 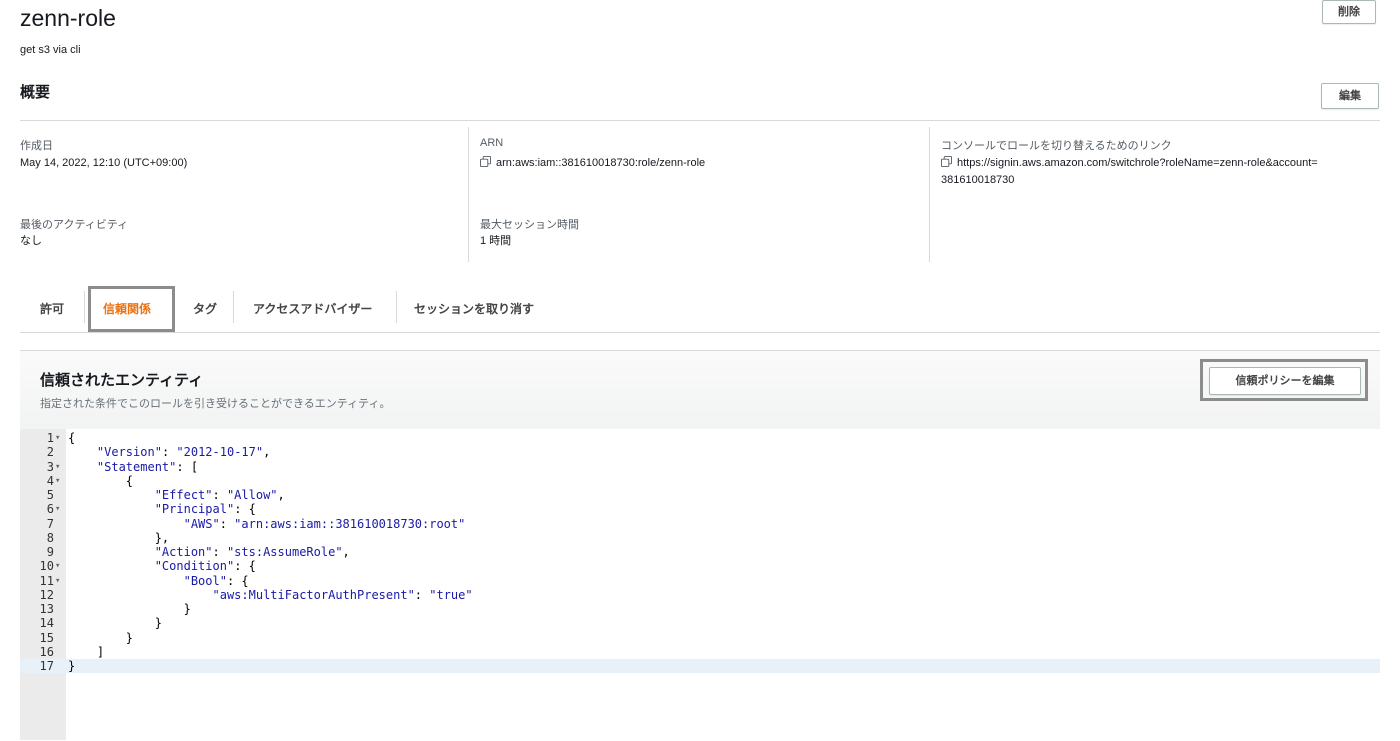 I want to click on tab-permissions: 許可, so click(x=52, y=308).